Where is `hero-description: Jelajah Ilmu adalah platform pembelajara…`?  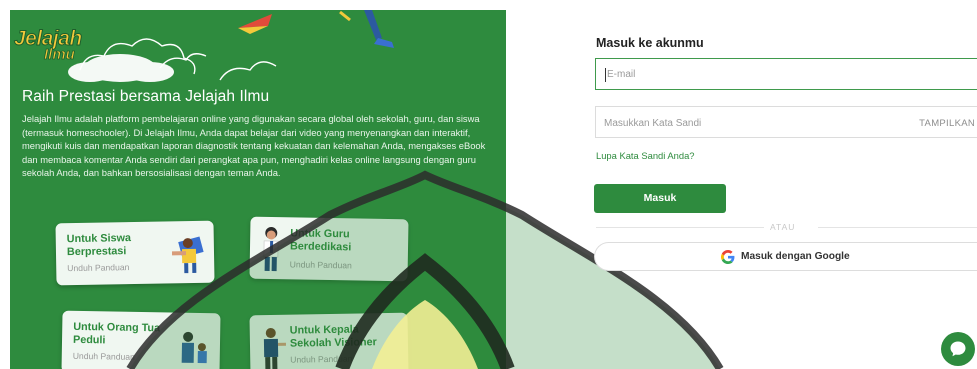 hero-description: Jelajah Ilmu adalah platform pembelajara… is located at coordinates (254, 145).